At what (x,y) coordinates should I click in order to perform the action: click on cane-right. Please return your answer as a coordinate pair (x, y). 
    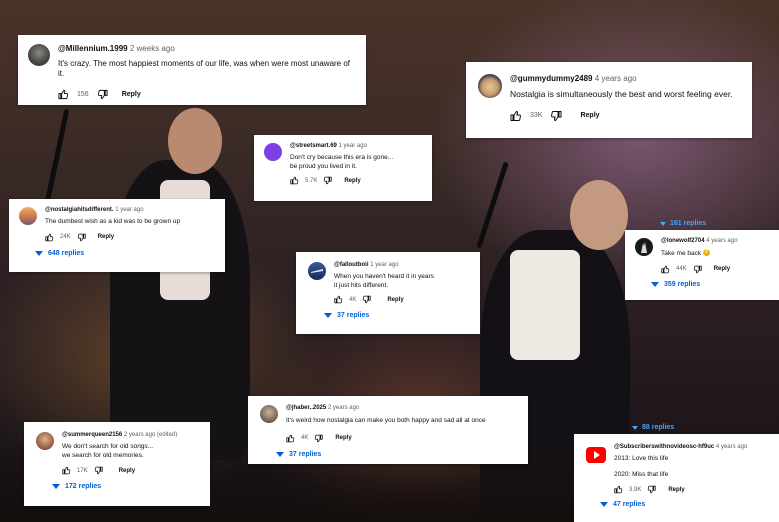
    Looking at the image, I should click on (492, 205).